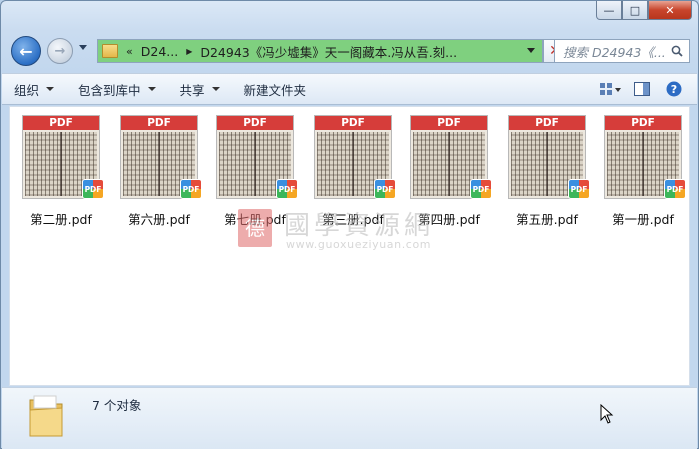 The height and width of the screenshot is (449, 699). I want to click on caption-buttons: — □ ✕, so click(644, 10).